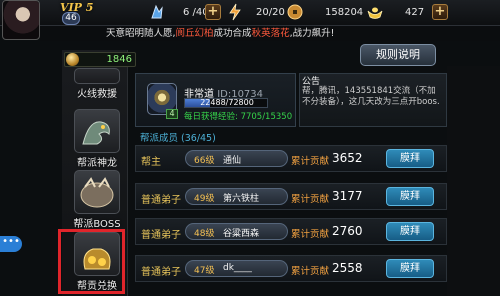 The height and width of the screenshot is (296, 500). Describe the element at coordinates (204, 161) in the screenshot. I see `member-level: 66级` at that location.